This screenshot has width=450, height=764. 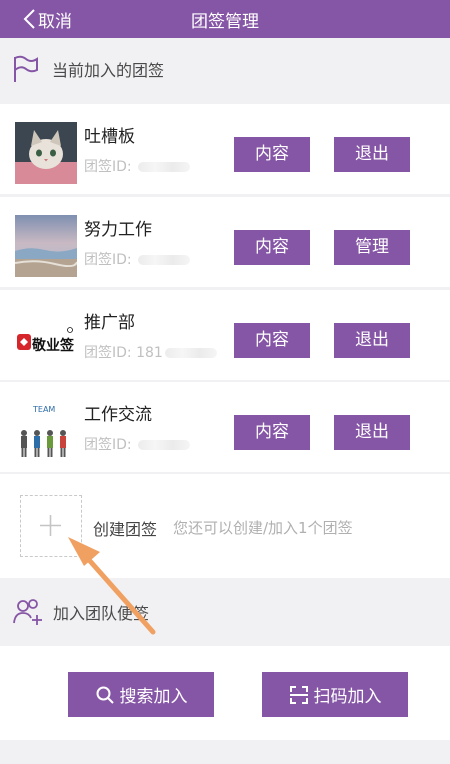 I want to click on logo-text: 敬业签, so click(x=53, y=345).